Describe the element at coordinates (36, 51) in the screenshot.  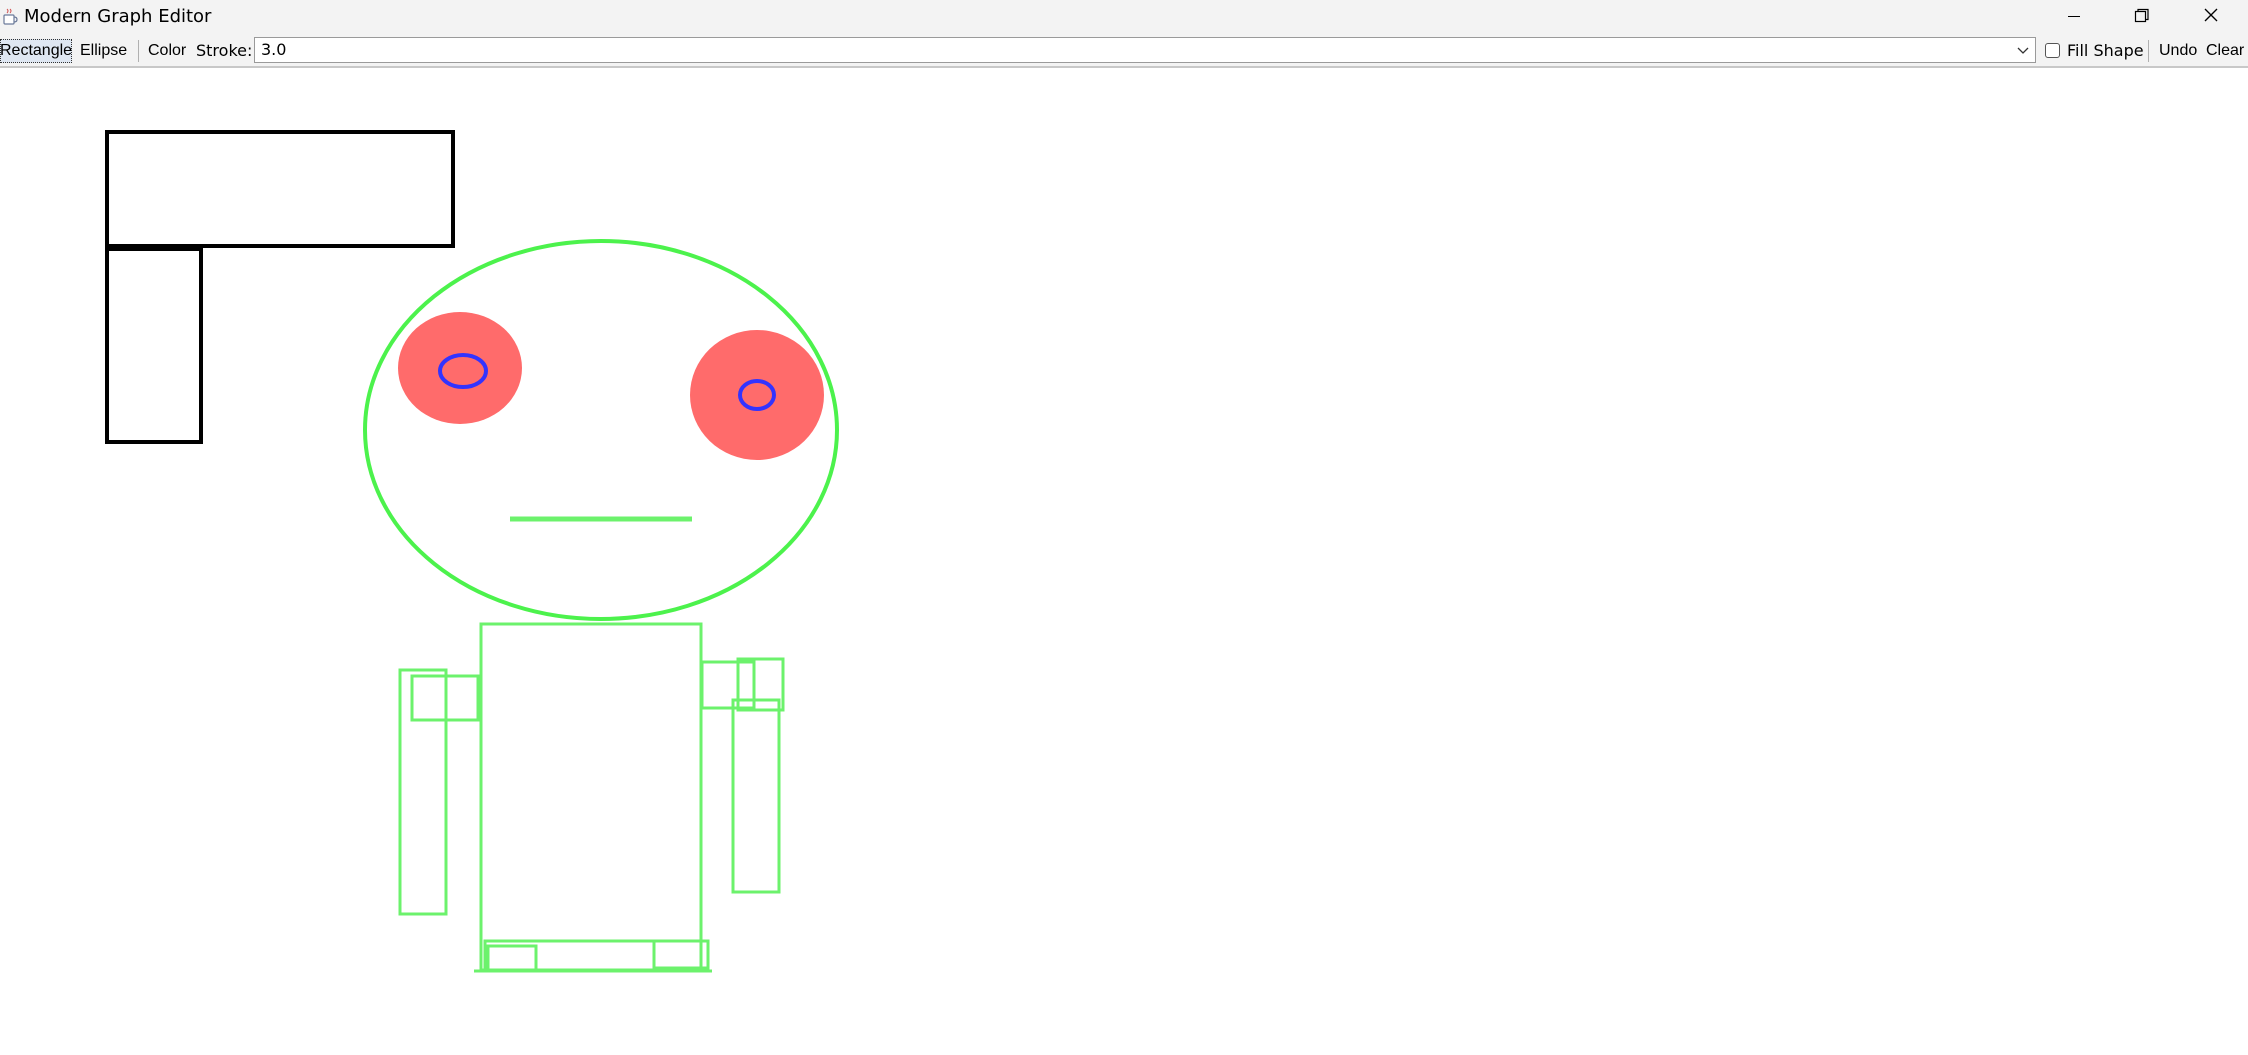
I see `rectangle-tool-button: Rectangle` at that location.